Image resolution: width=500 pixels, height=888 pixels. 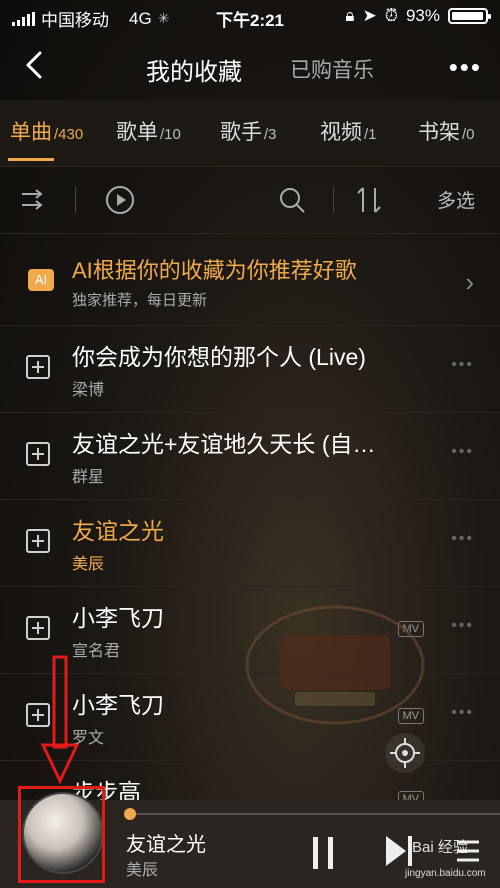 What do you see at coordinates (445, 873) in the screenshot?
I see `watermark-url: jingyan.baidu.com` at bounding box center [445, 873].